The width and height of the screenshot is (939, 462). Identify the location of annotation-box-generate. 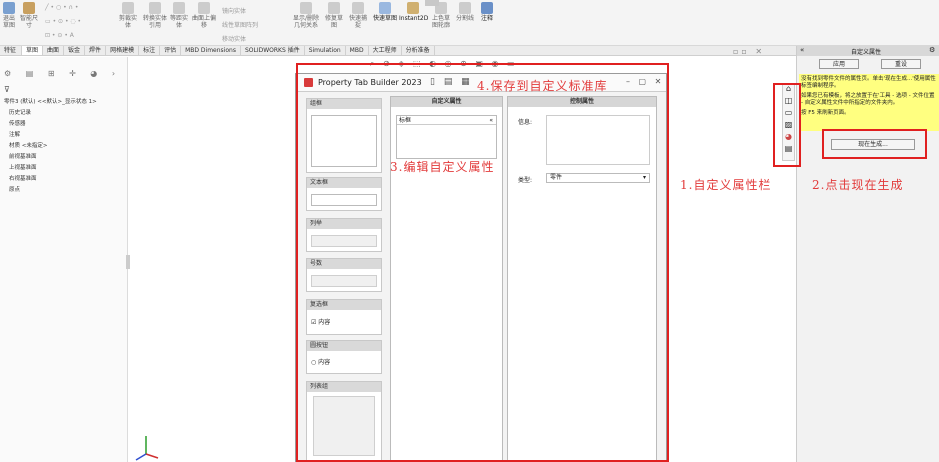
(874, 144).